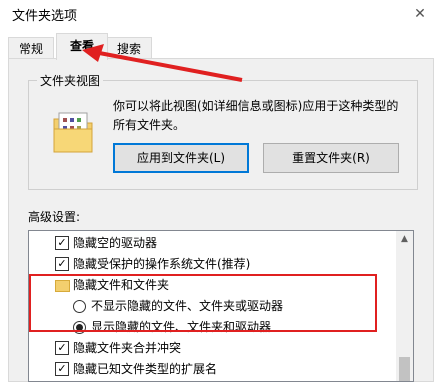 This screenshot has height=382, width=438. Describe the element at coordinates (54, 217) in the screenshot. I see `advanced-settings-label: 高级设置:` at that location.